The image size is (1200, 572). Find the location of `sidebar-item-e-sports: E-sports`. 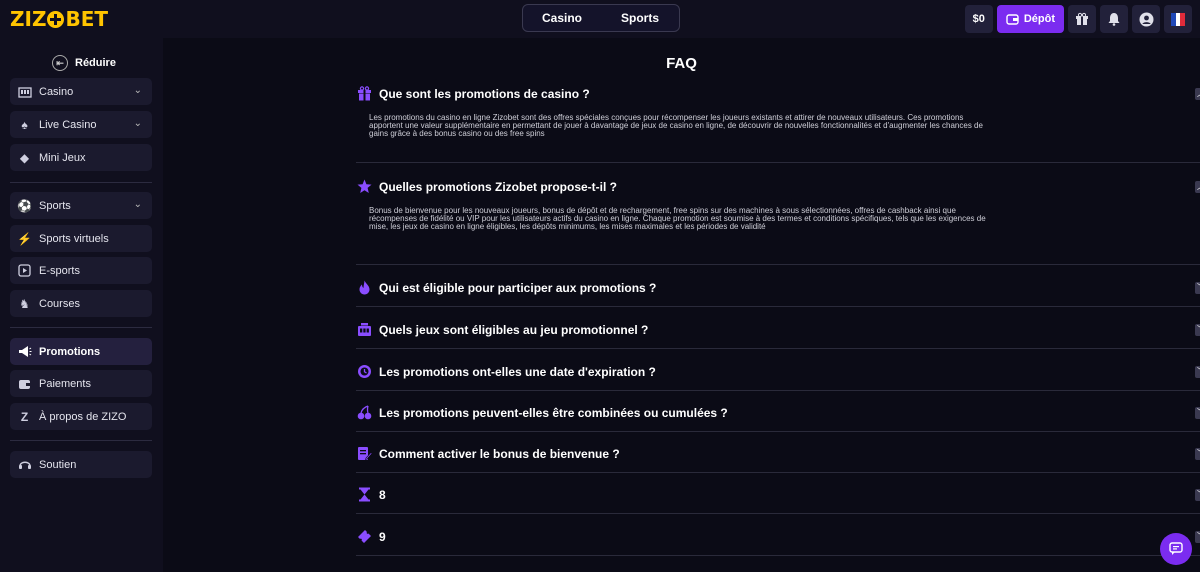

sidebar-item-e-sports: E-sports is located at coordinates (81, 270).